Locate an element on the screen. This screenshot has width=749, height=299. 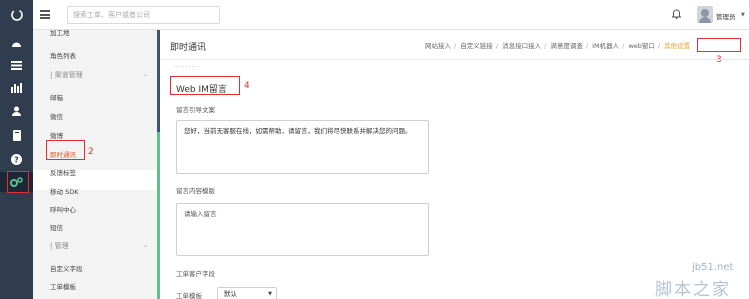
menu-item-wechat: 微信 is located at coordinates (56, 116).